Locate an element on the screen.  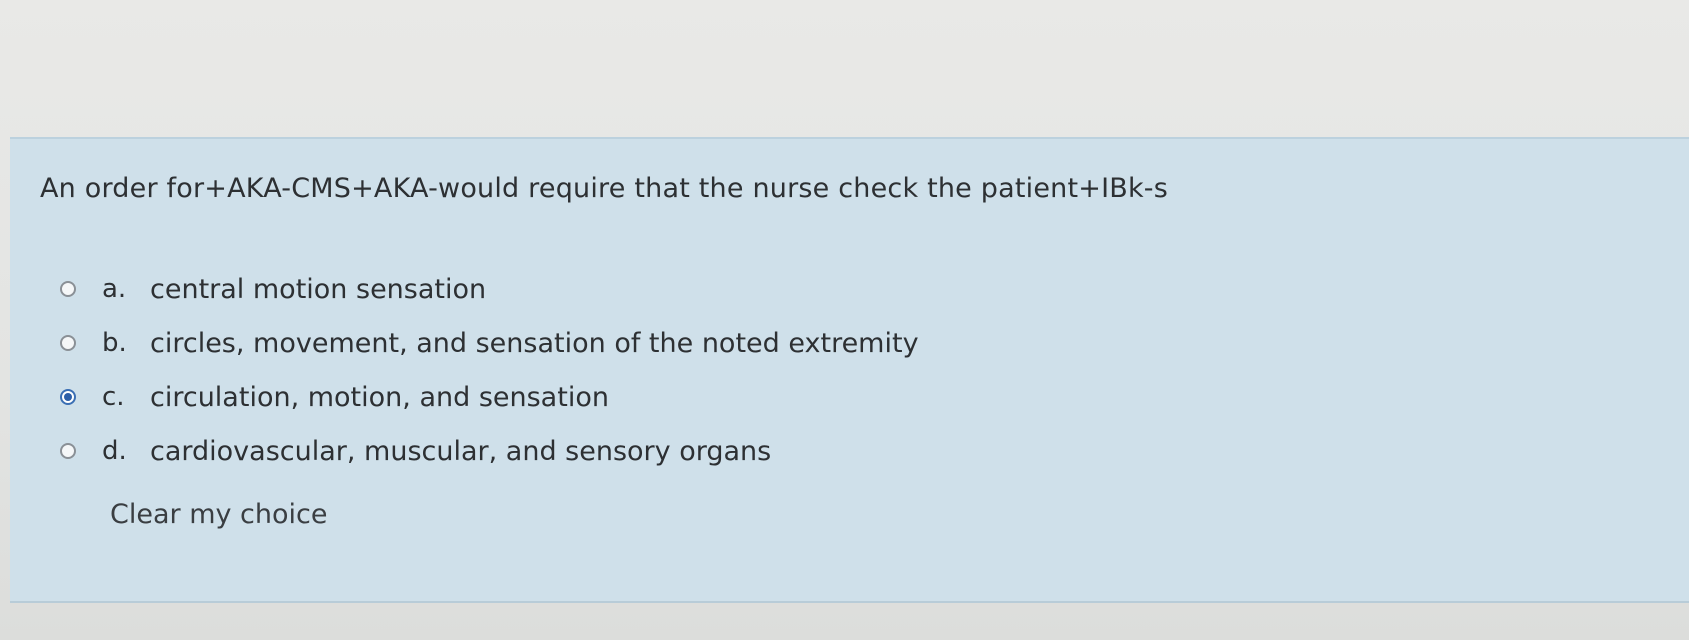
answer-letter-b: b. is located at coordinates (114, 343).